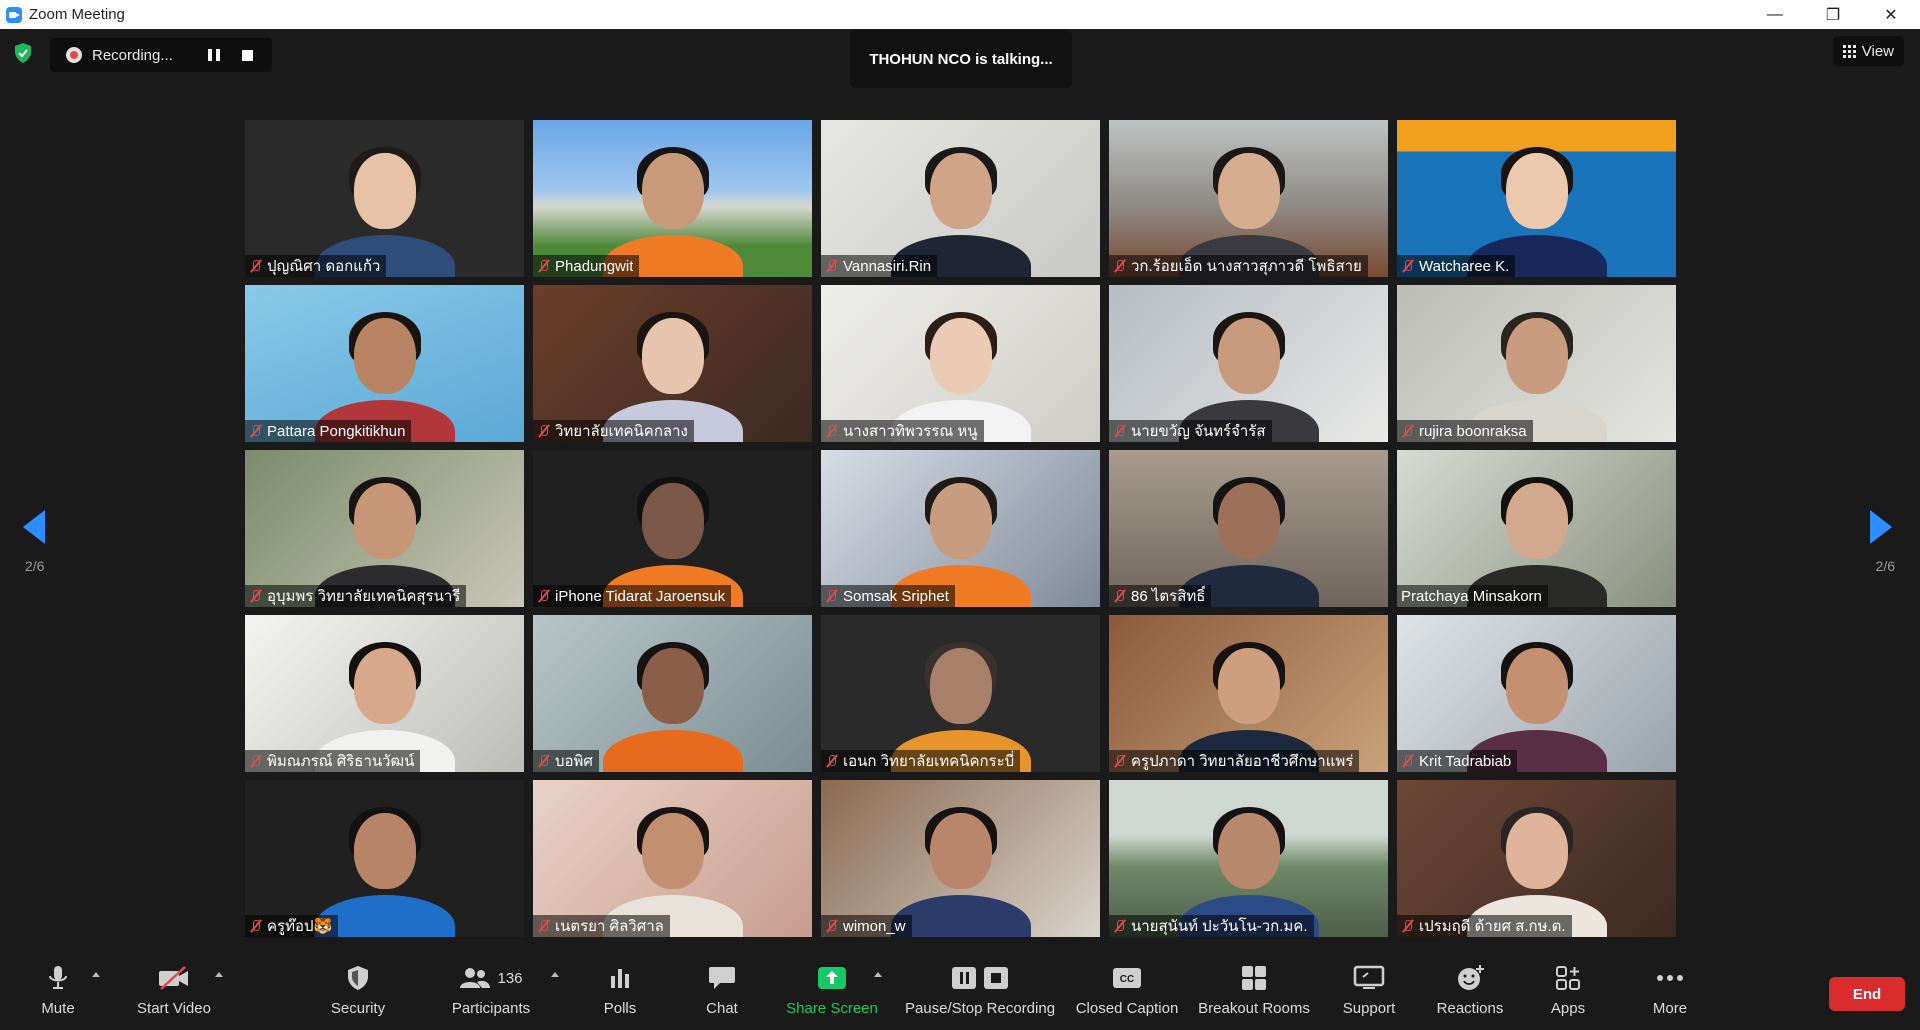  Describe the element at coordinates (1536, 693) in the screenshot. I see `participant-tile: Krit Tadrabiab` at that location.